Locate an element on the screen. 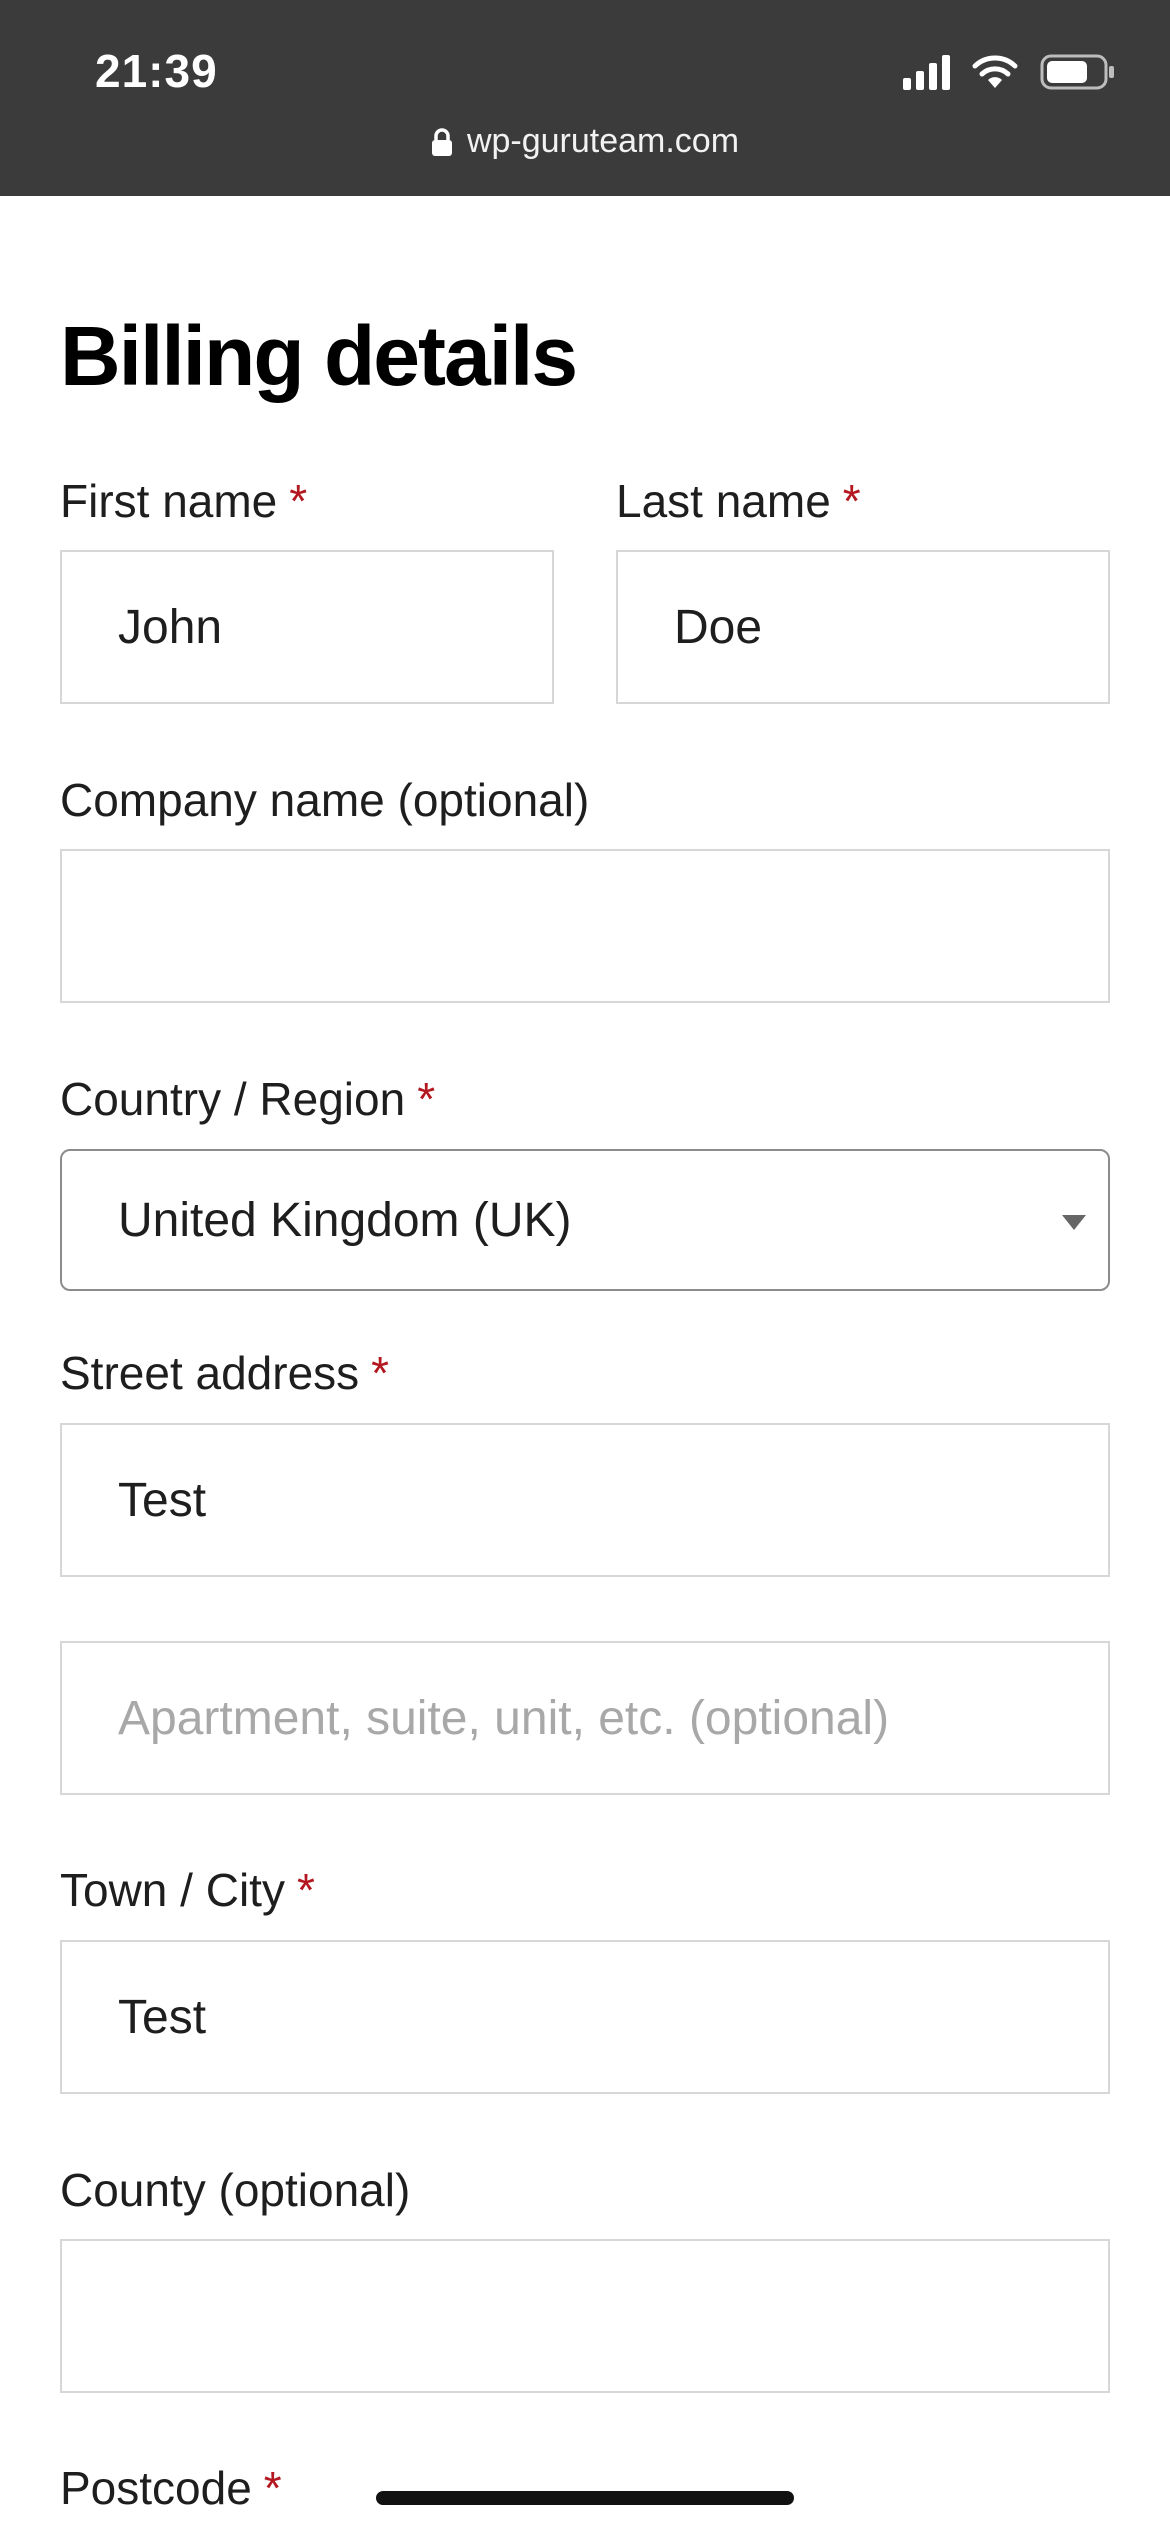 This screenshot has width=1170, height=2530. street-address-label: Street address * is located at coordinates (224, 1373).